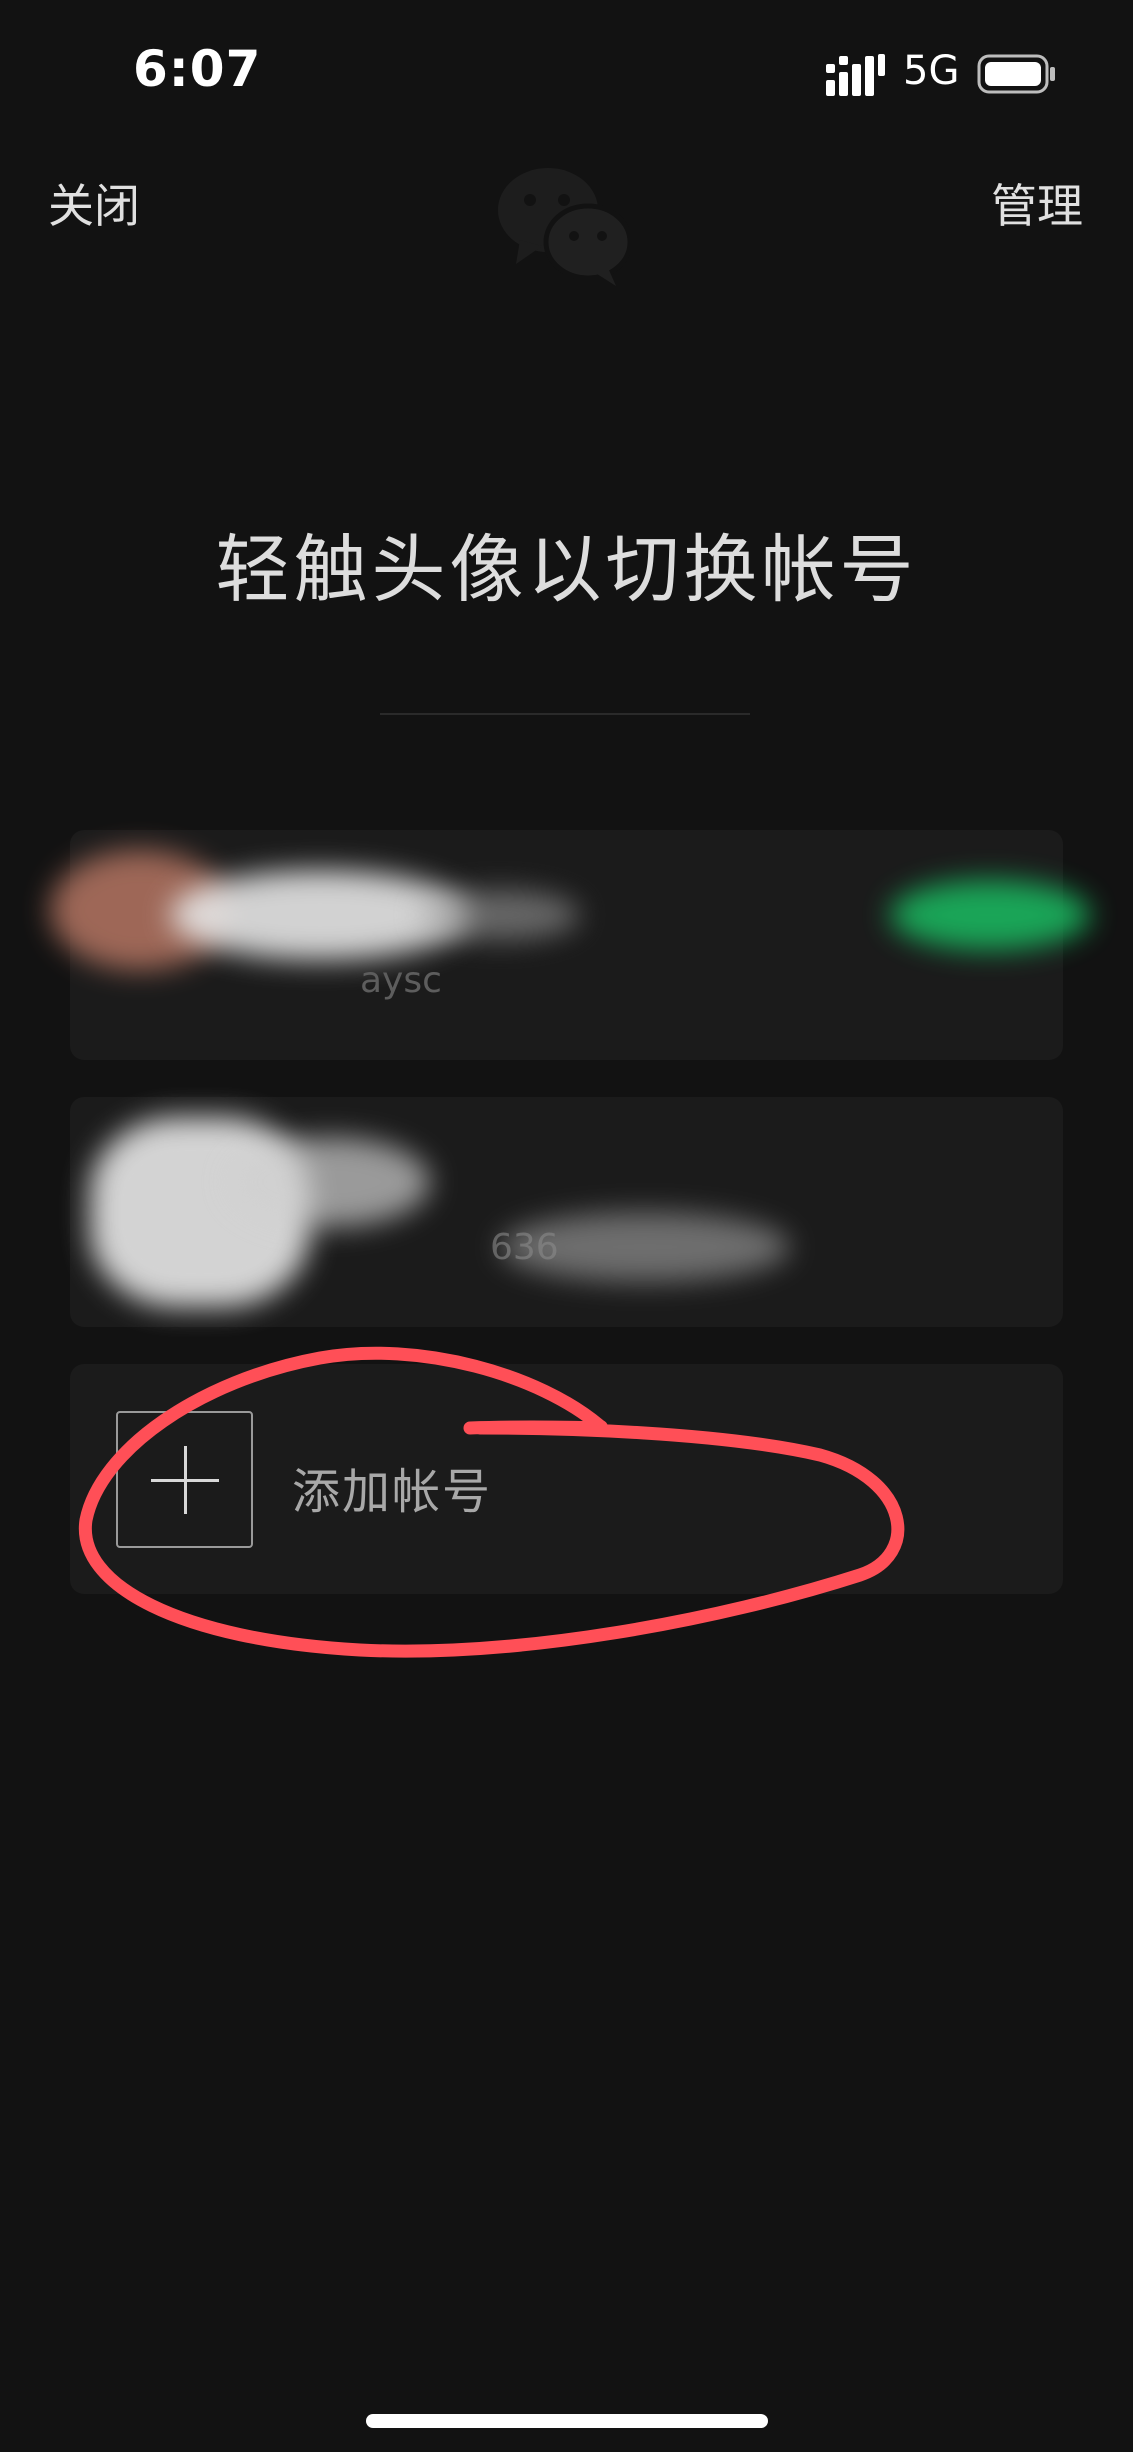 The height and width of the screenshot is (2452, 1133). Describe the element at coordinates (1037, 203) in the screenshot. I see `manage-button: 管理` at that location.